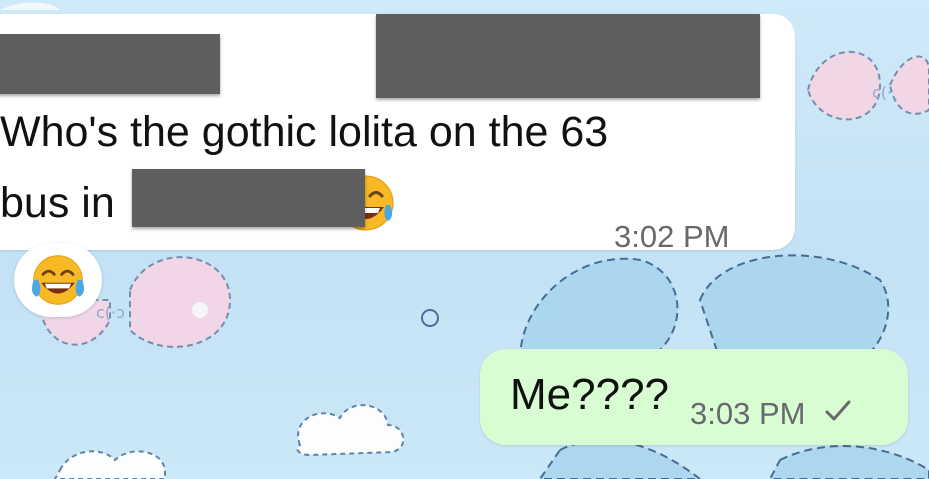 The image size is (929, 479). I want to click on outgoing-message-bubble: Me???? 3:03 PM, so click(694, 397).